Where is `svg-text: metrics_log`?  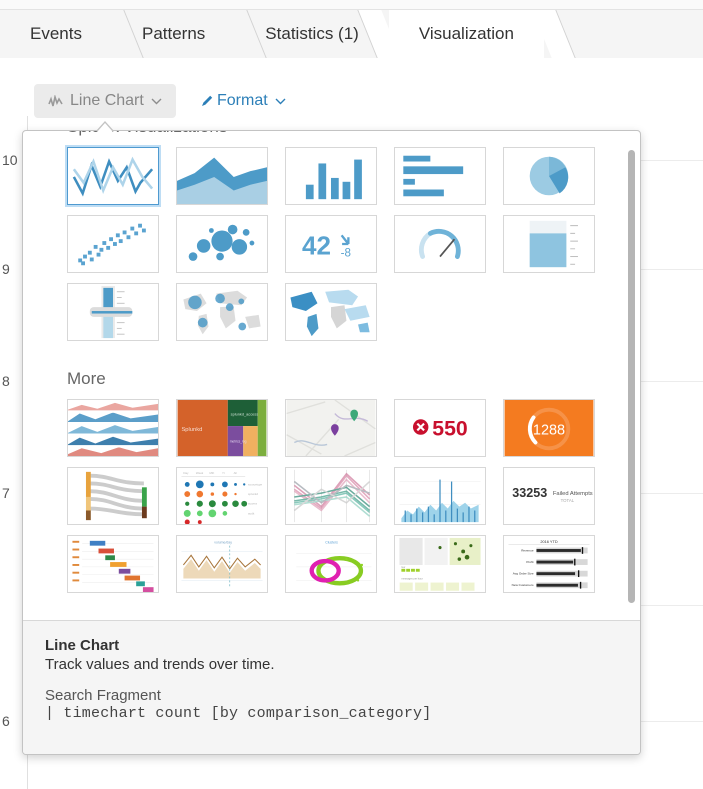 svg-text: metrics_log is located at coordinates (238, 441).